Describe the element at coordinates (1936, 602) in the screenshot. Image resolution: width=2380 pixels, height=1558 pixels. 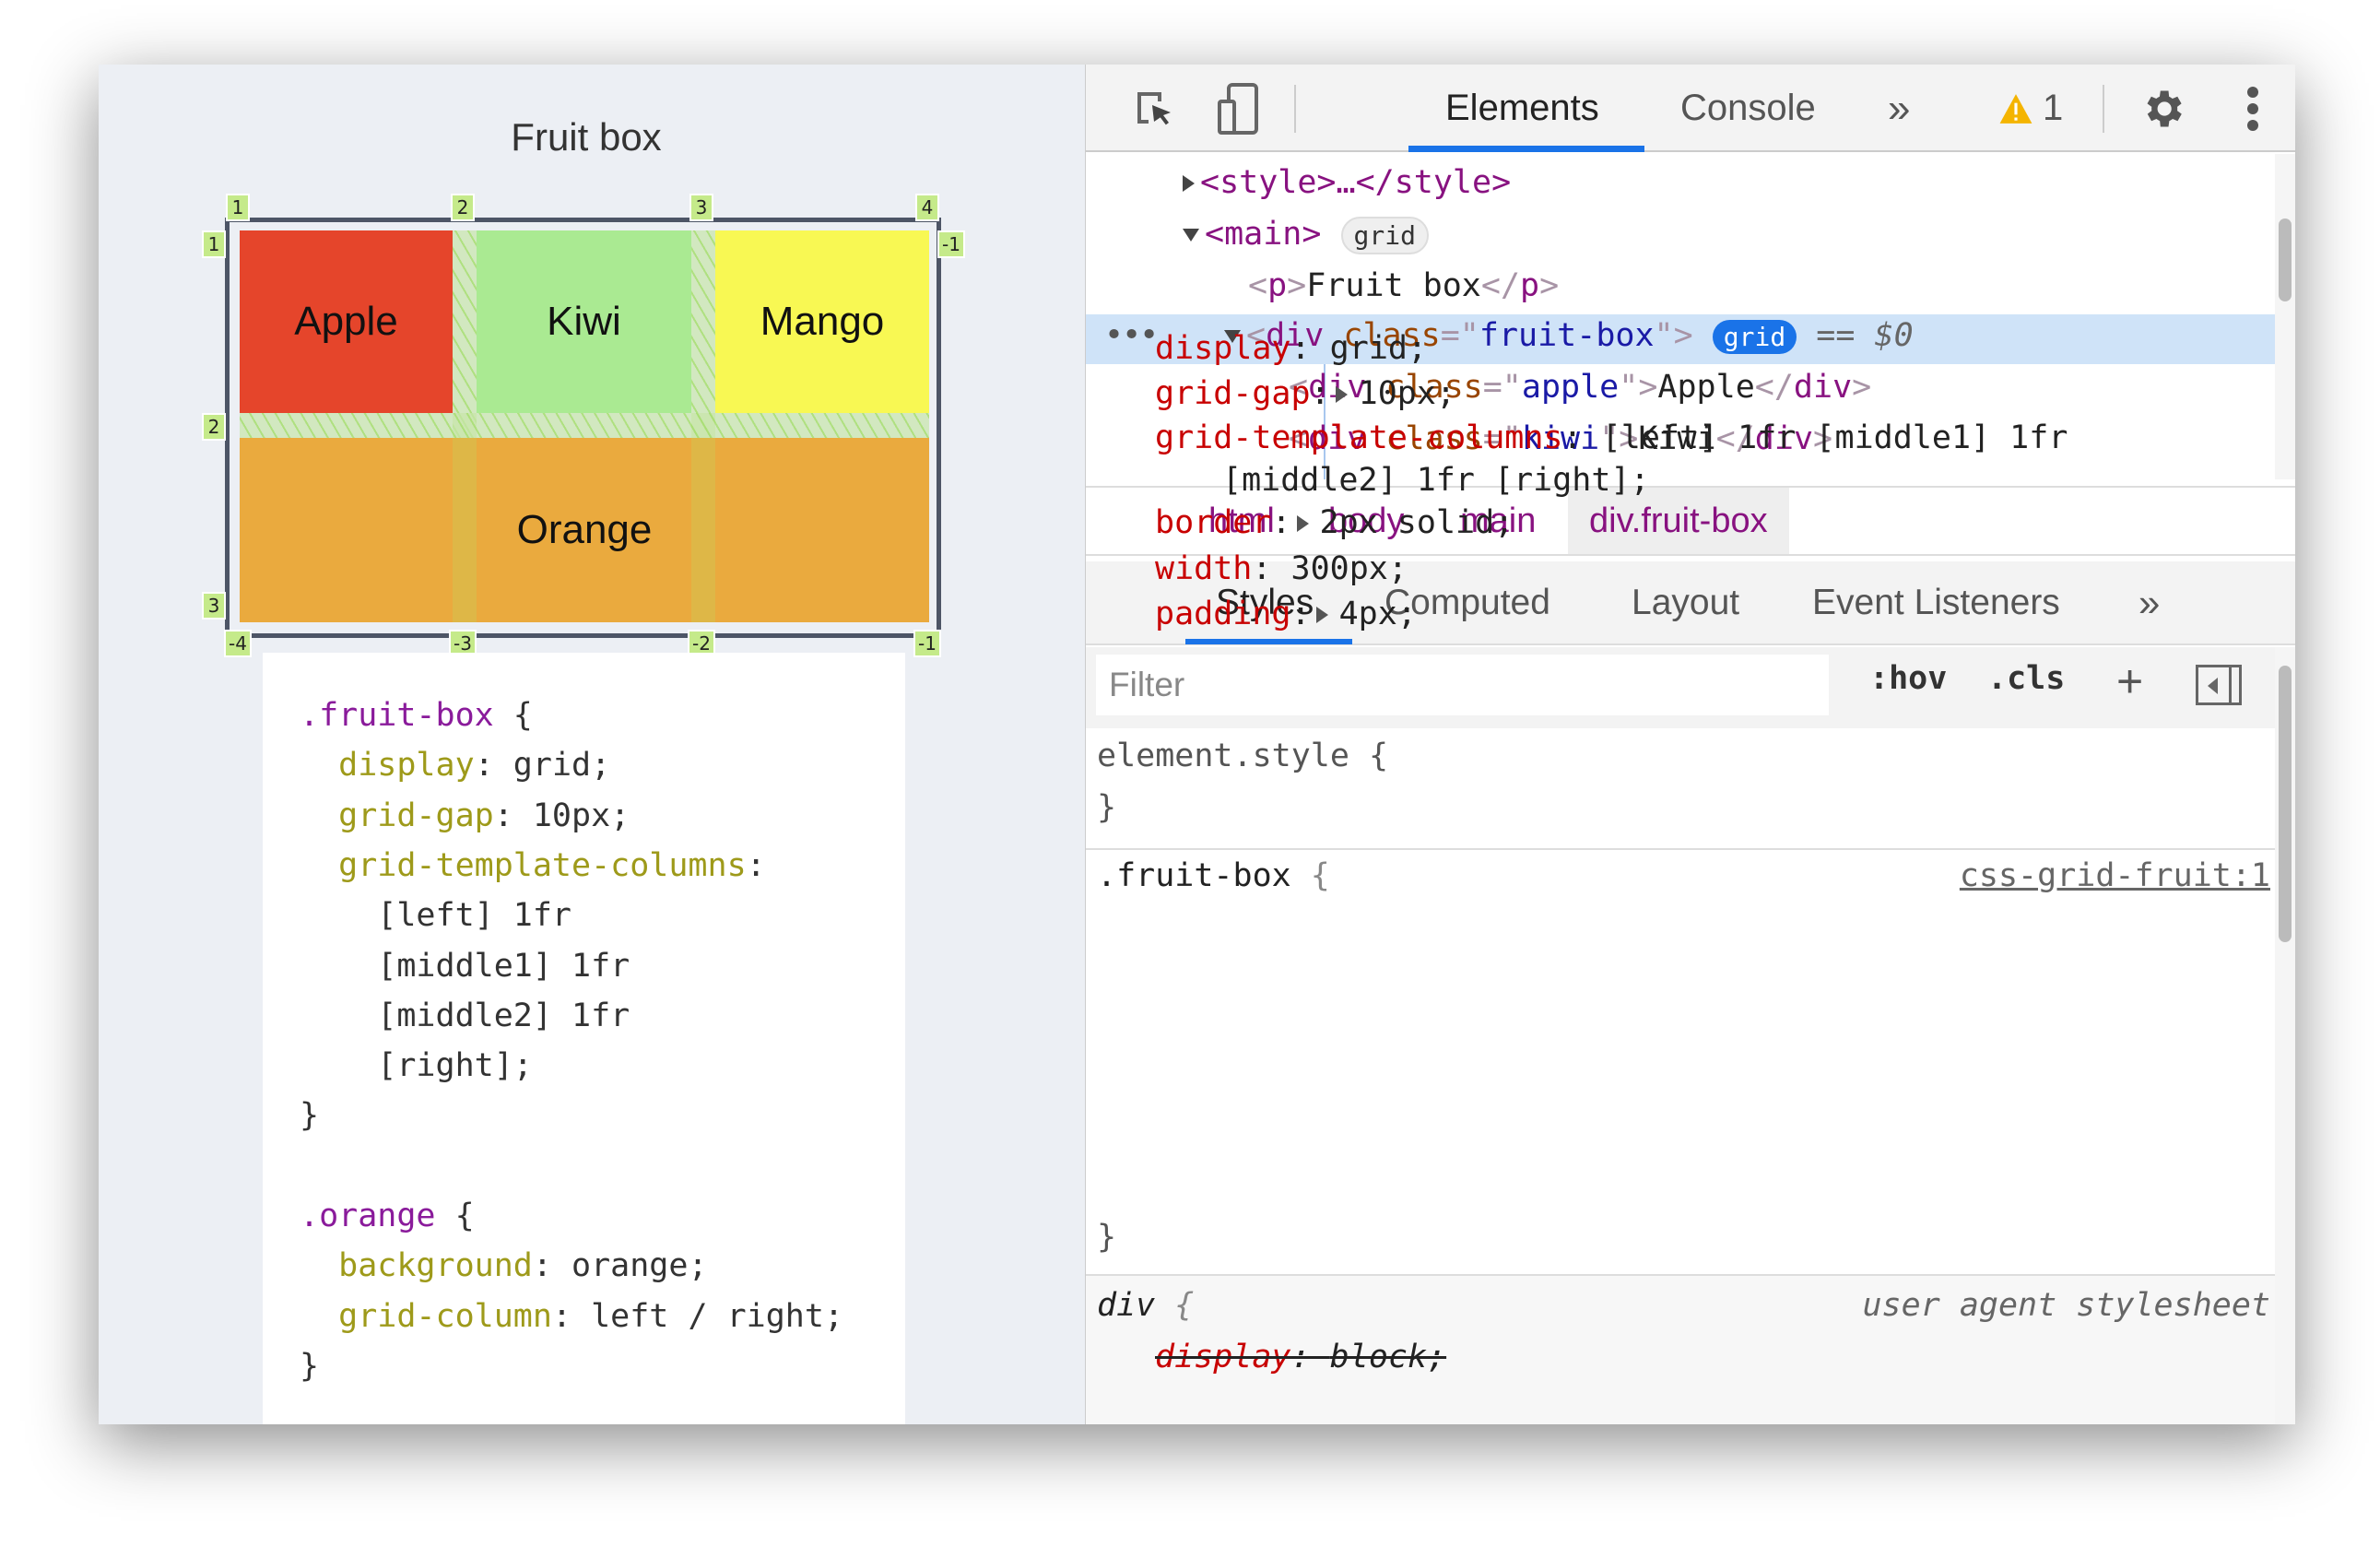
I see `panel-tab: Event Listeners` at that location.